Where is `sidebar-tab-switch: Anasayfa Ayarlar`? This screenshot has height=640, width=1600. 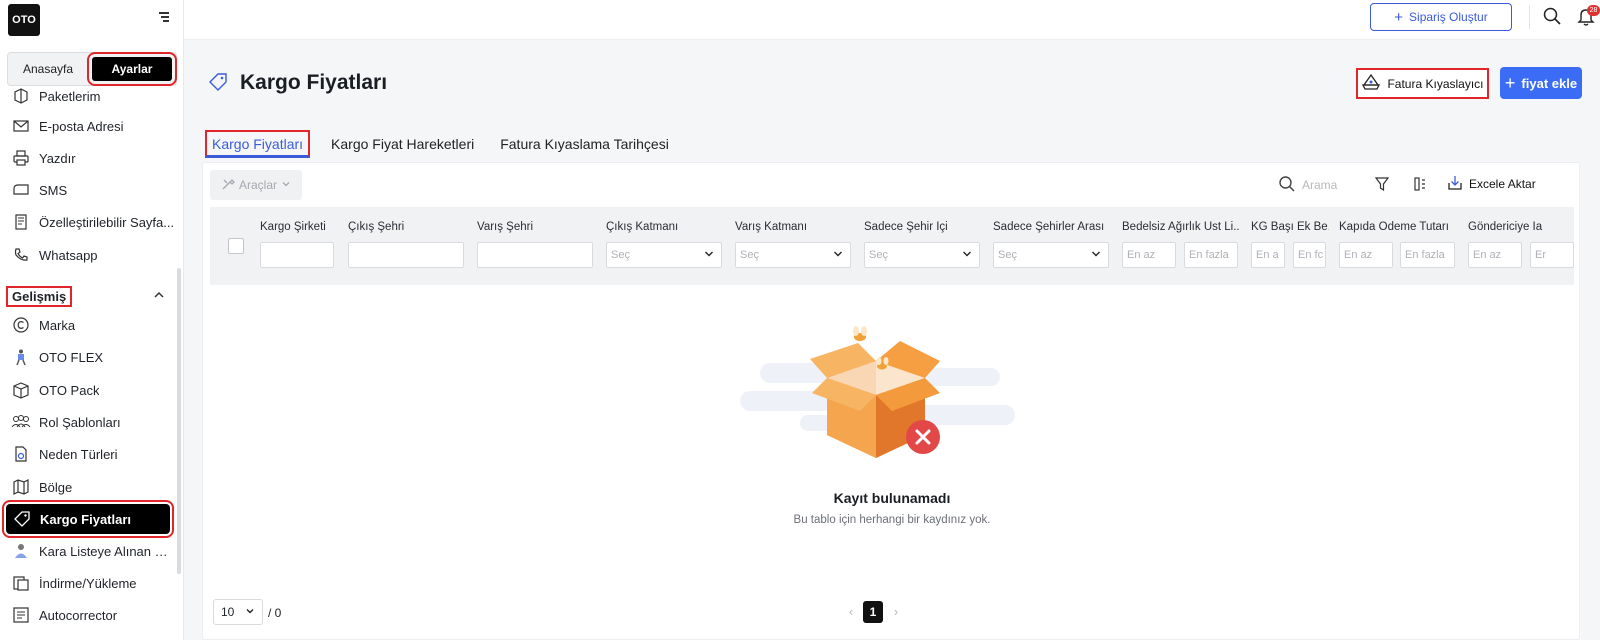 sidebar-tab-switch: Anasayfa Ayarlar is located at coordinates (92, 69).